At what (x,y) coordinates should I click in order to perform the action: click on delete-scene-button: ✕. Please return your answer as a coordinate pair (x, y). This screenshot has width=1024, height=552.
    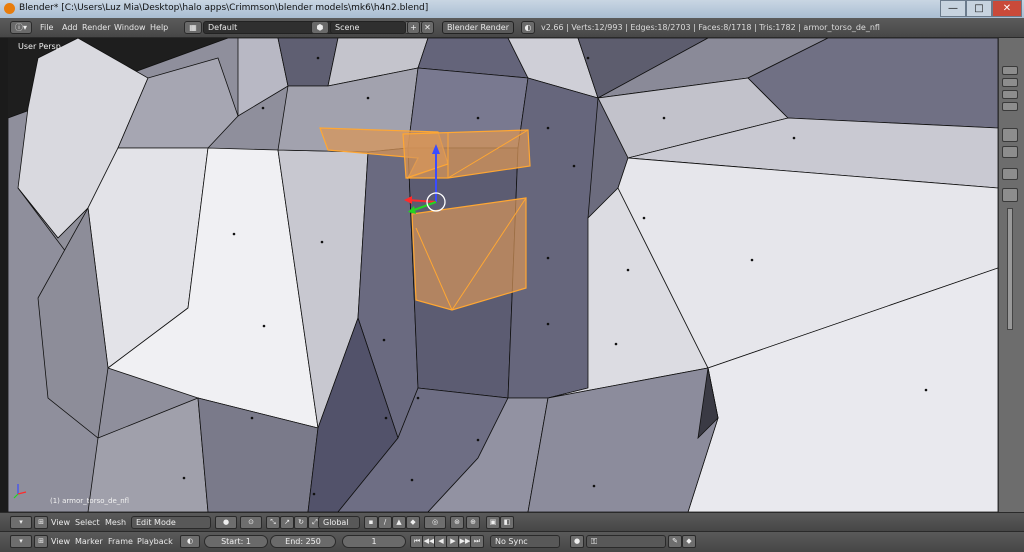
    Looking at the image, I should click on (427, 27).